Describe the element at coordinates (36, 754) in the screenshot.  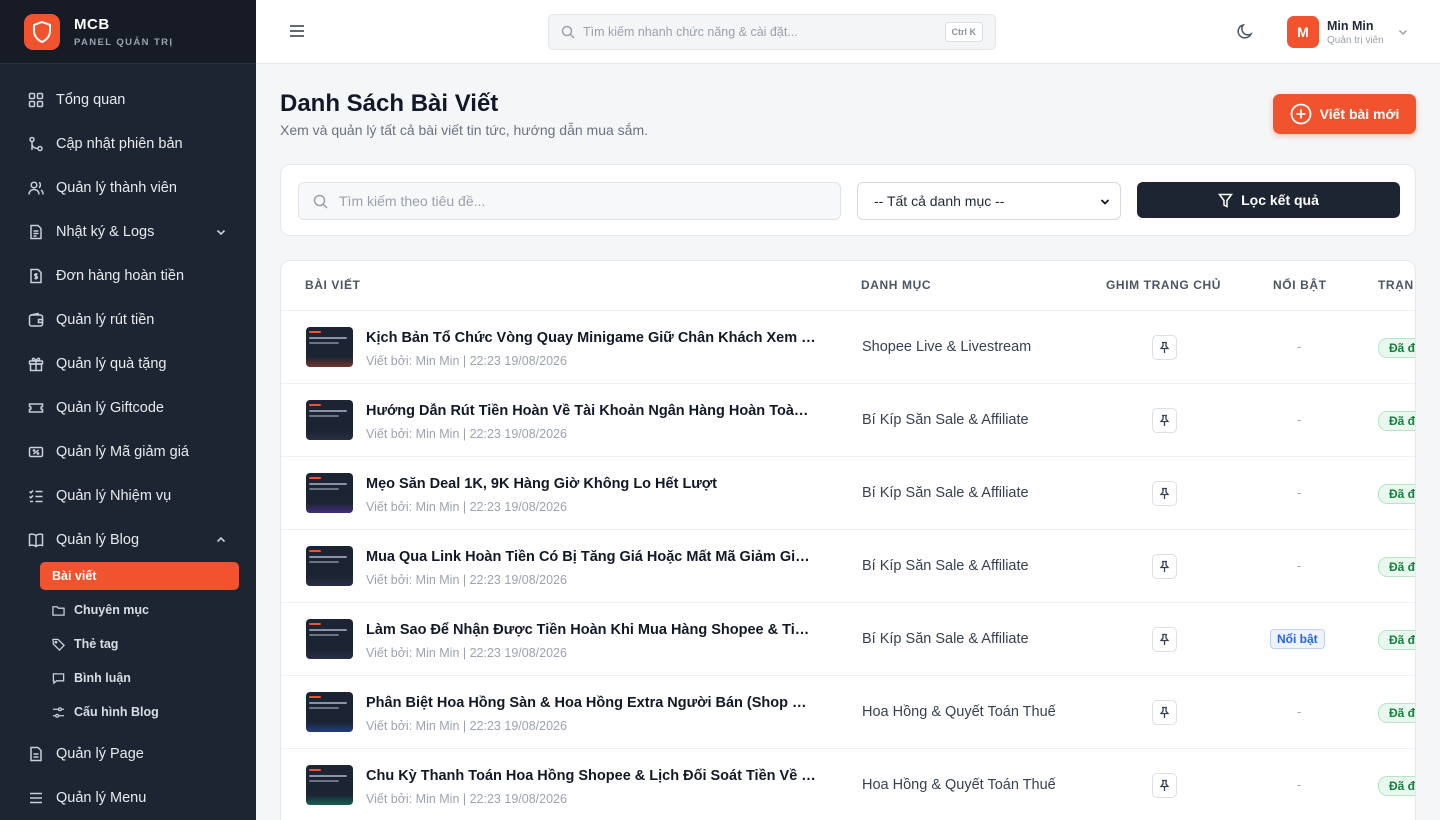
I see `page-icon` at that location.